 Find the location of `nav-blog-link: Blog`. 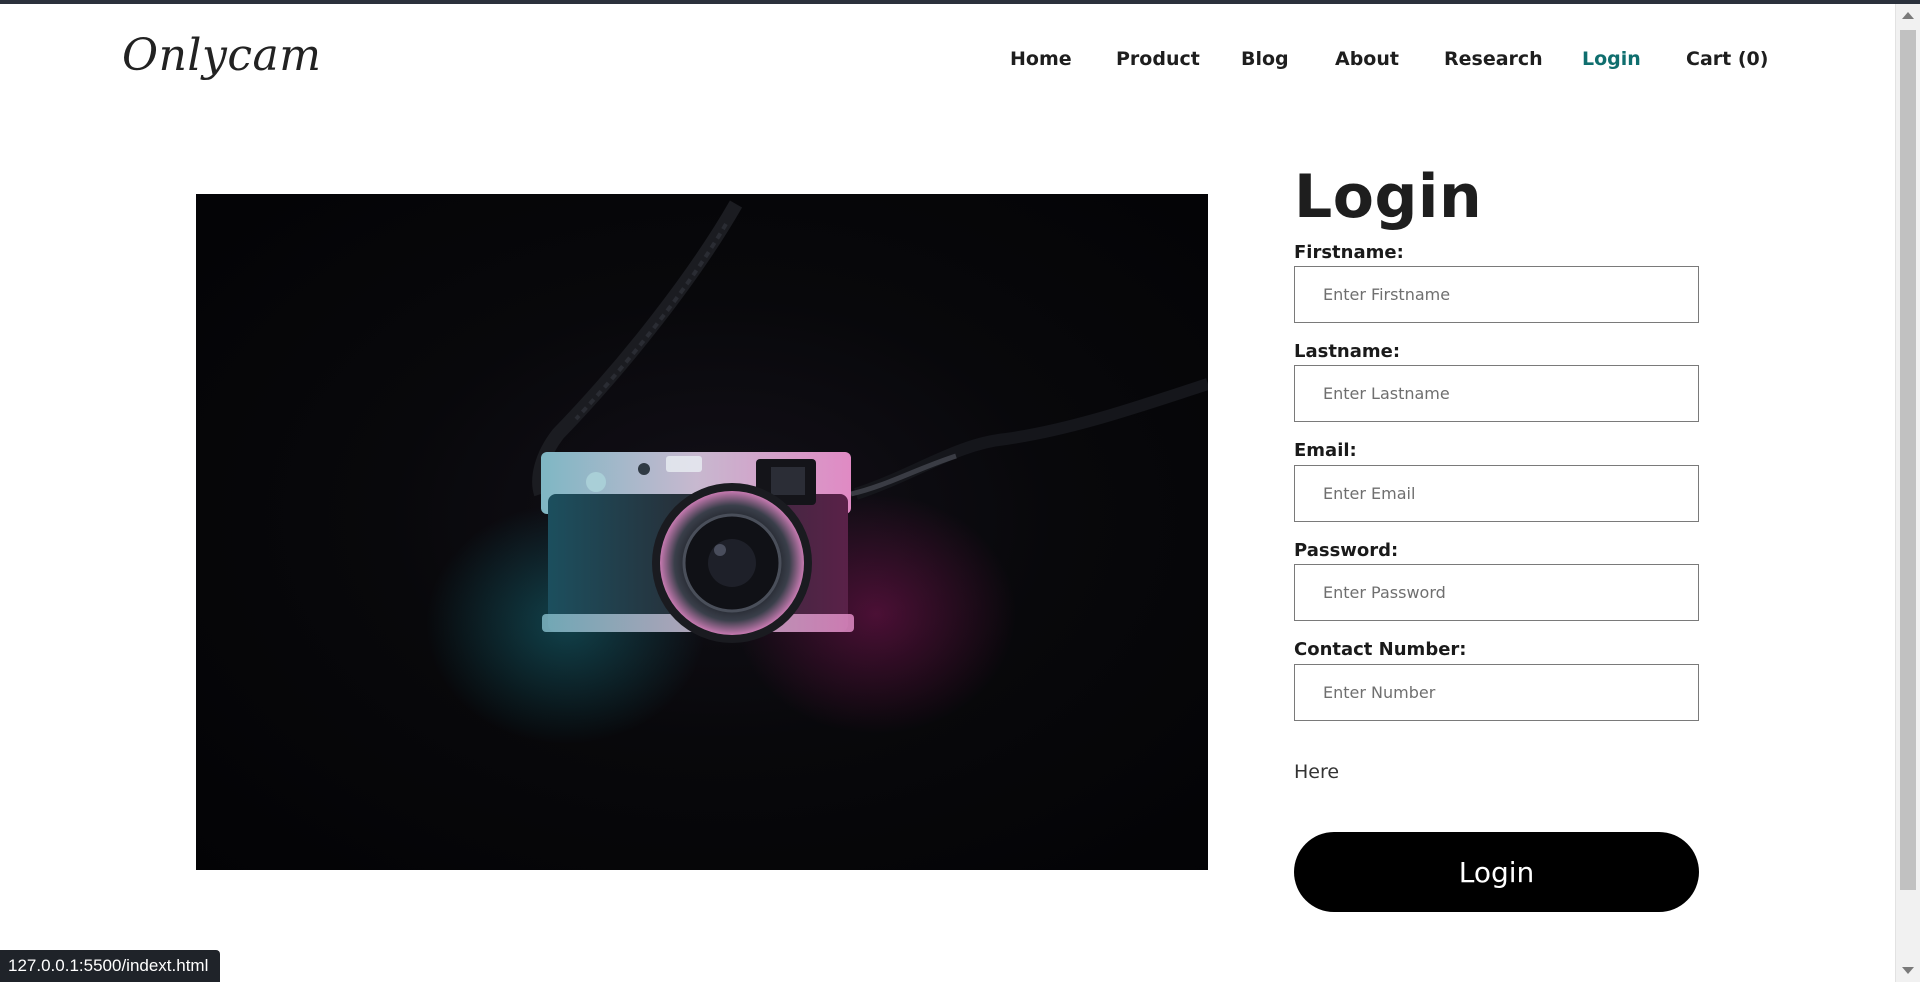

nav-blog-link: Blog is located at coordinates (1265, 59).